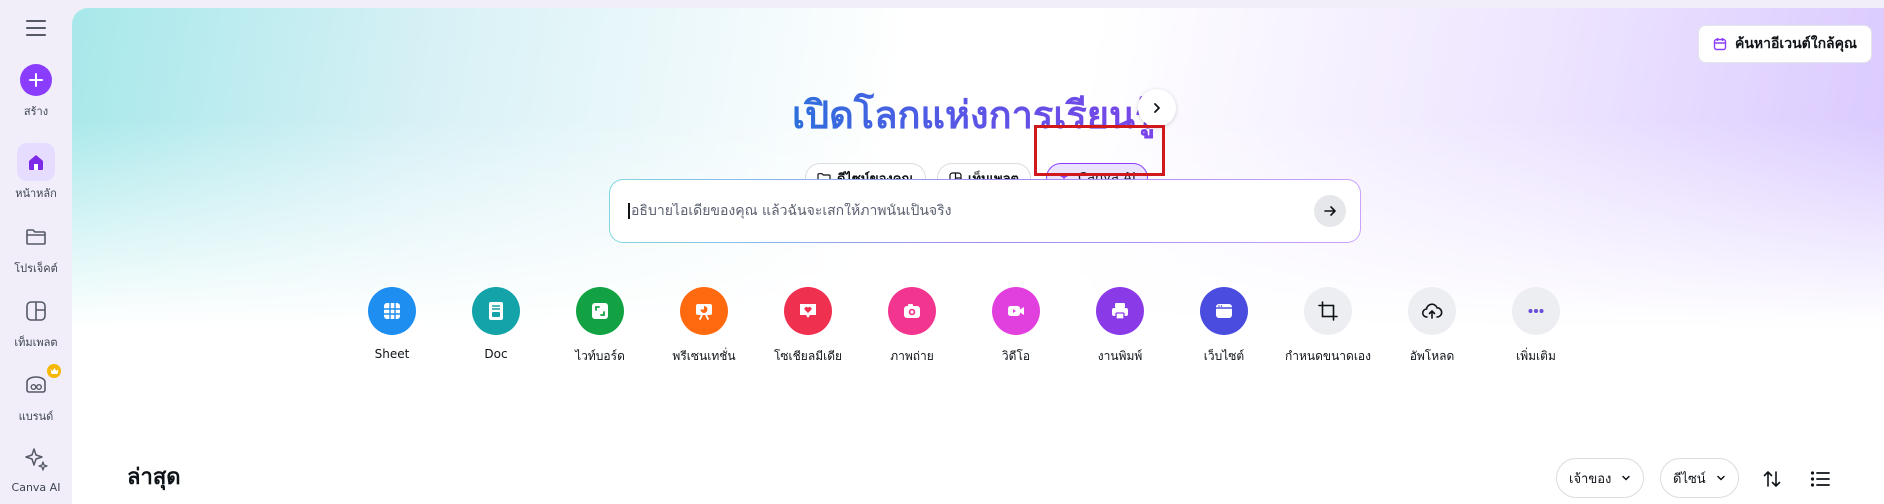 The height and width of the screenshot is (504, 1884). I want to click on sidebar-item-brand: แบรนด์, so click(36, 394).